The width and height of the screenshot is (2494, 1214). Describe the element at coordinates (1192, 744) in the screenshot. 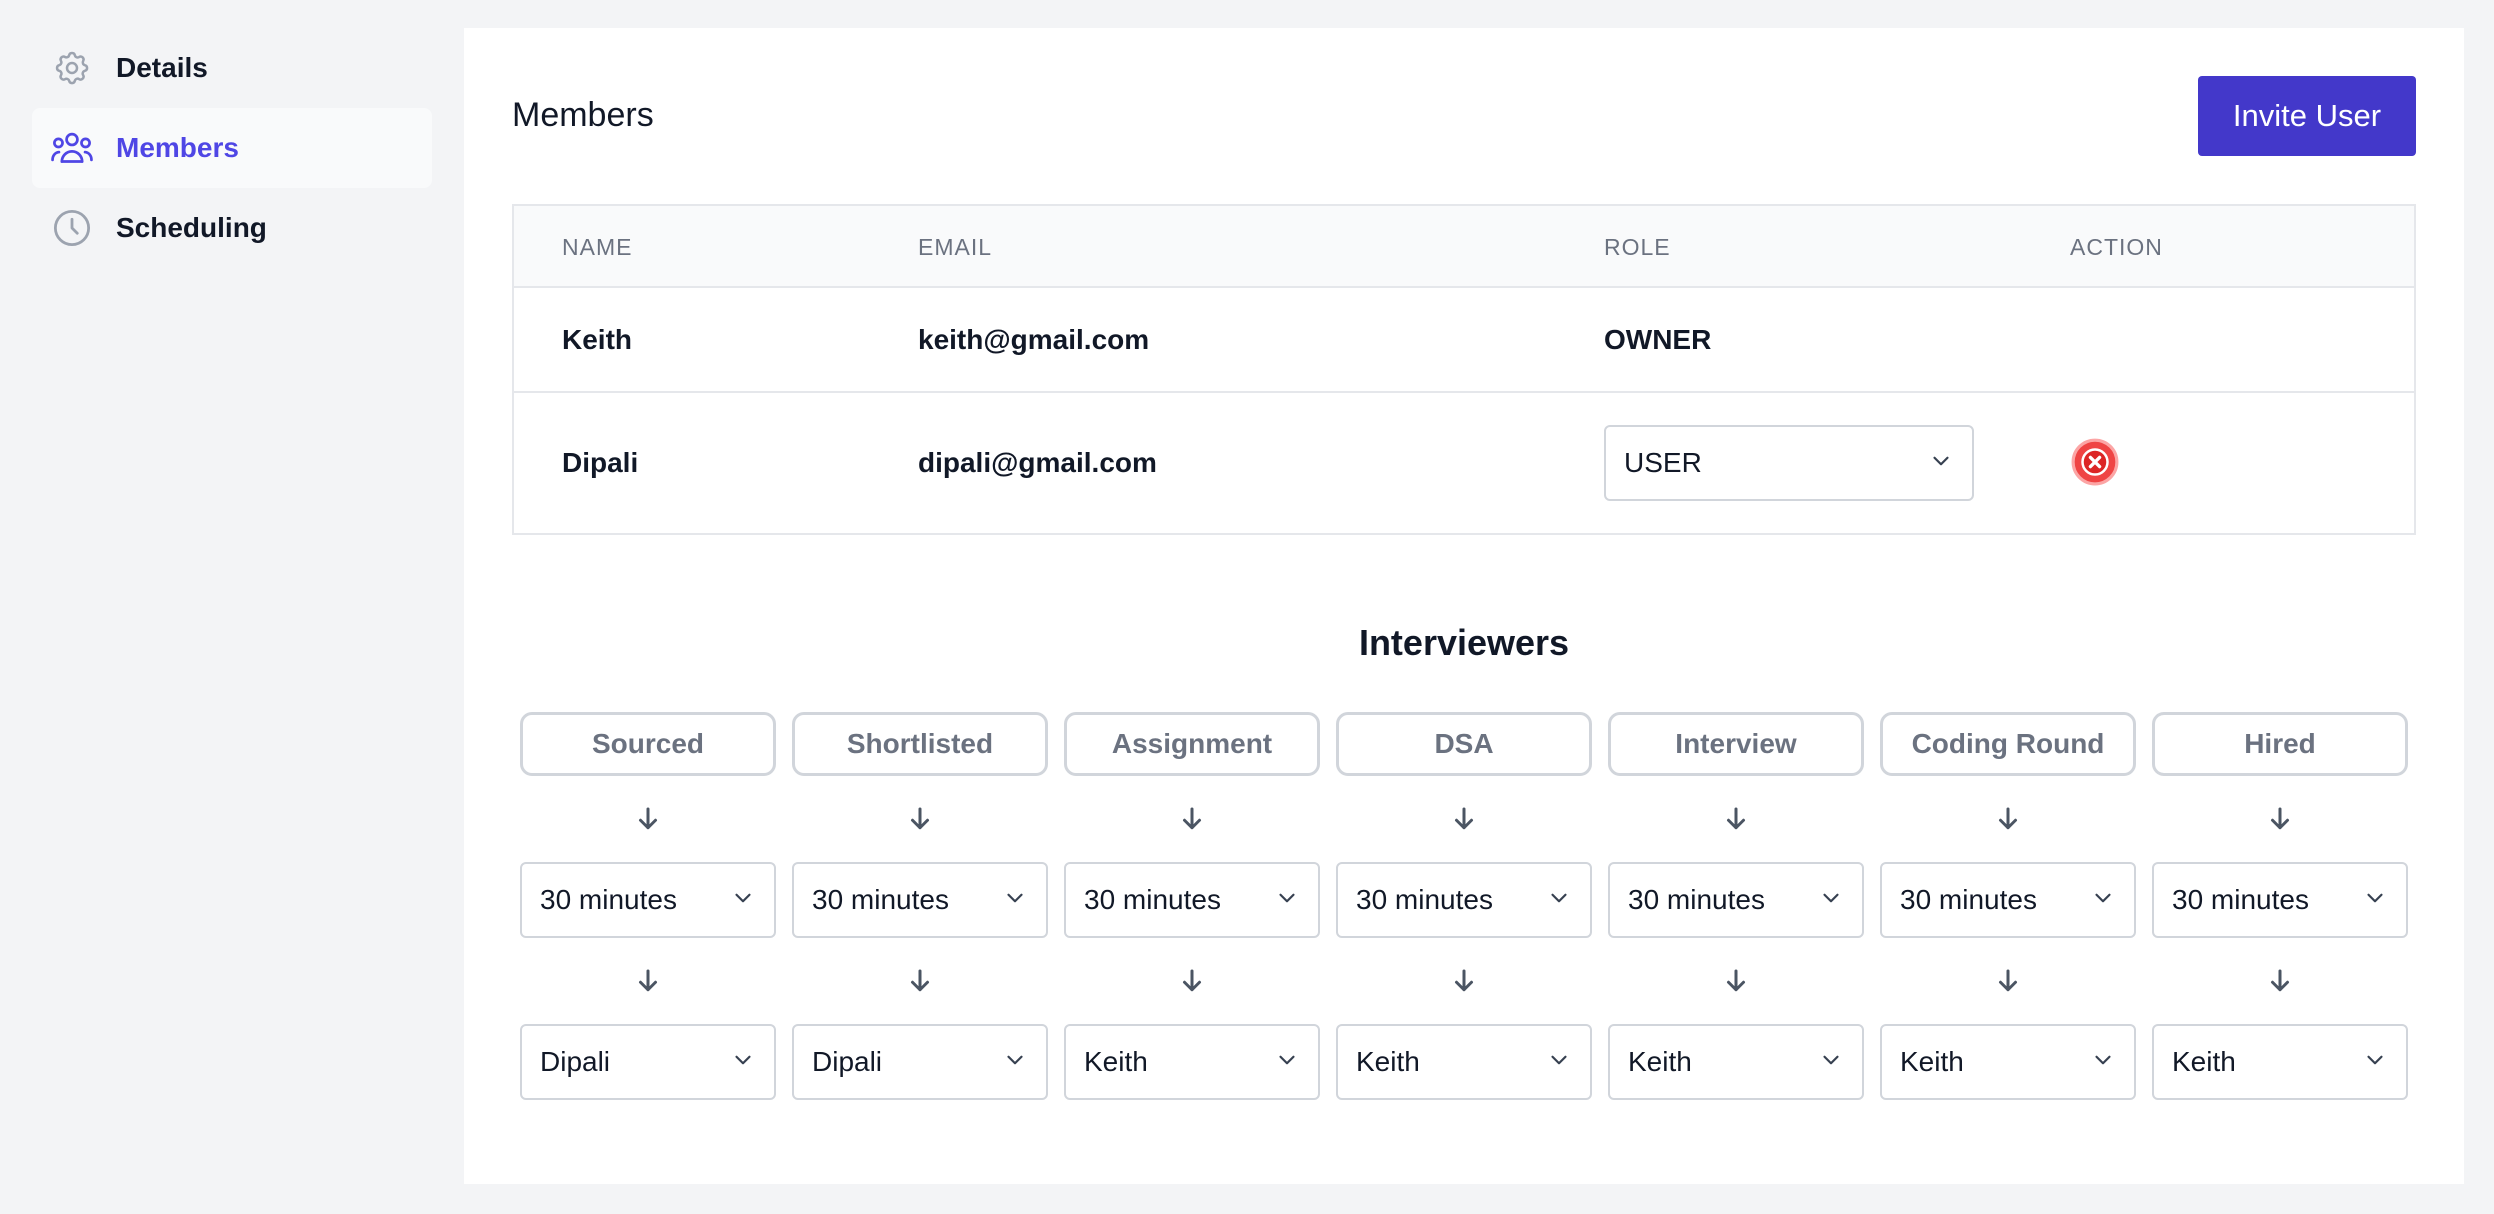

I see `stage-name: Assignment` at that location.